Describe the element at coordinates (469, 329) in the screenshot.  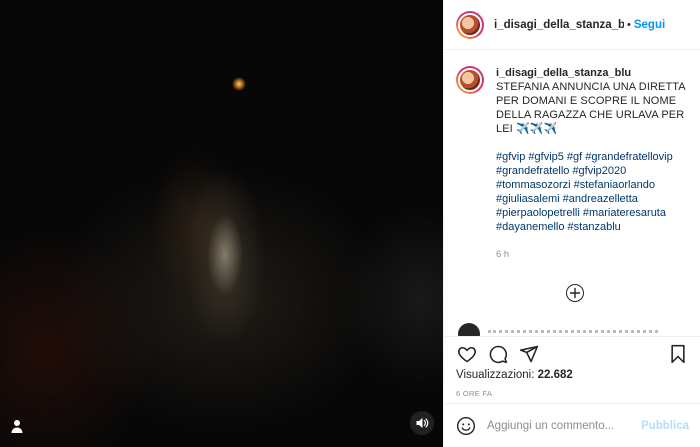
I see `comment-avatar` at that location.